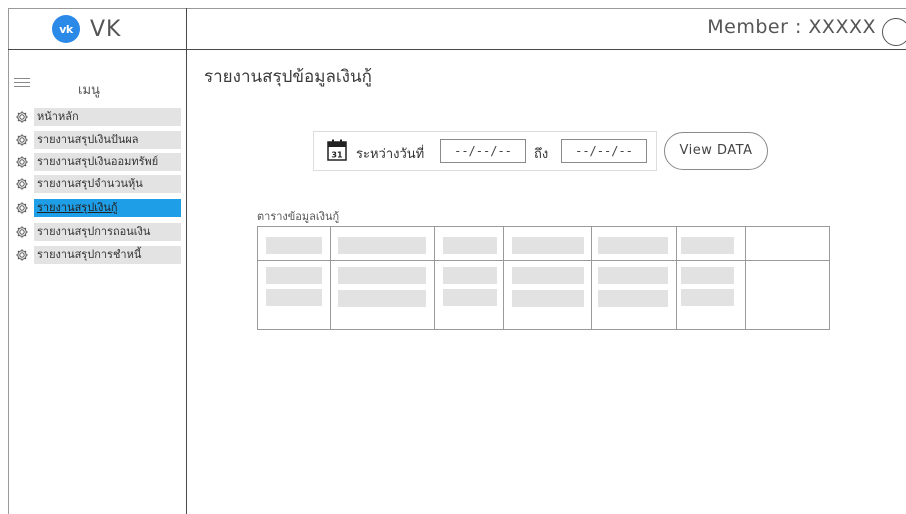 This screenshot has width=906, height=514. I want to click on sidebar-item-label: รายงานสรุปเงินปันผล, so click(107, 140).